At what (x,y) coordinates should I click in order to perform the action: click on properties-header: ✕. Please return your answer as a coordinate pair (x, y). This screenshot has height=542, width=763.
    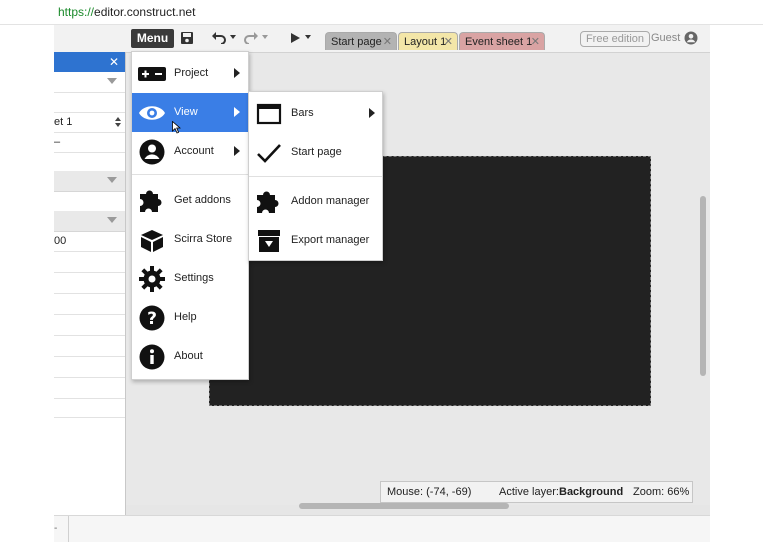
    Looking at the image, I should click on (89, 62).